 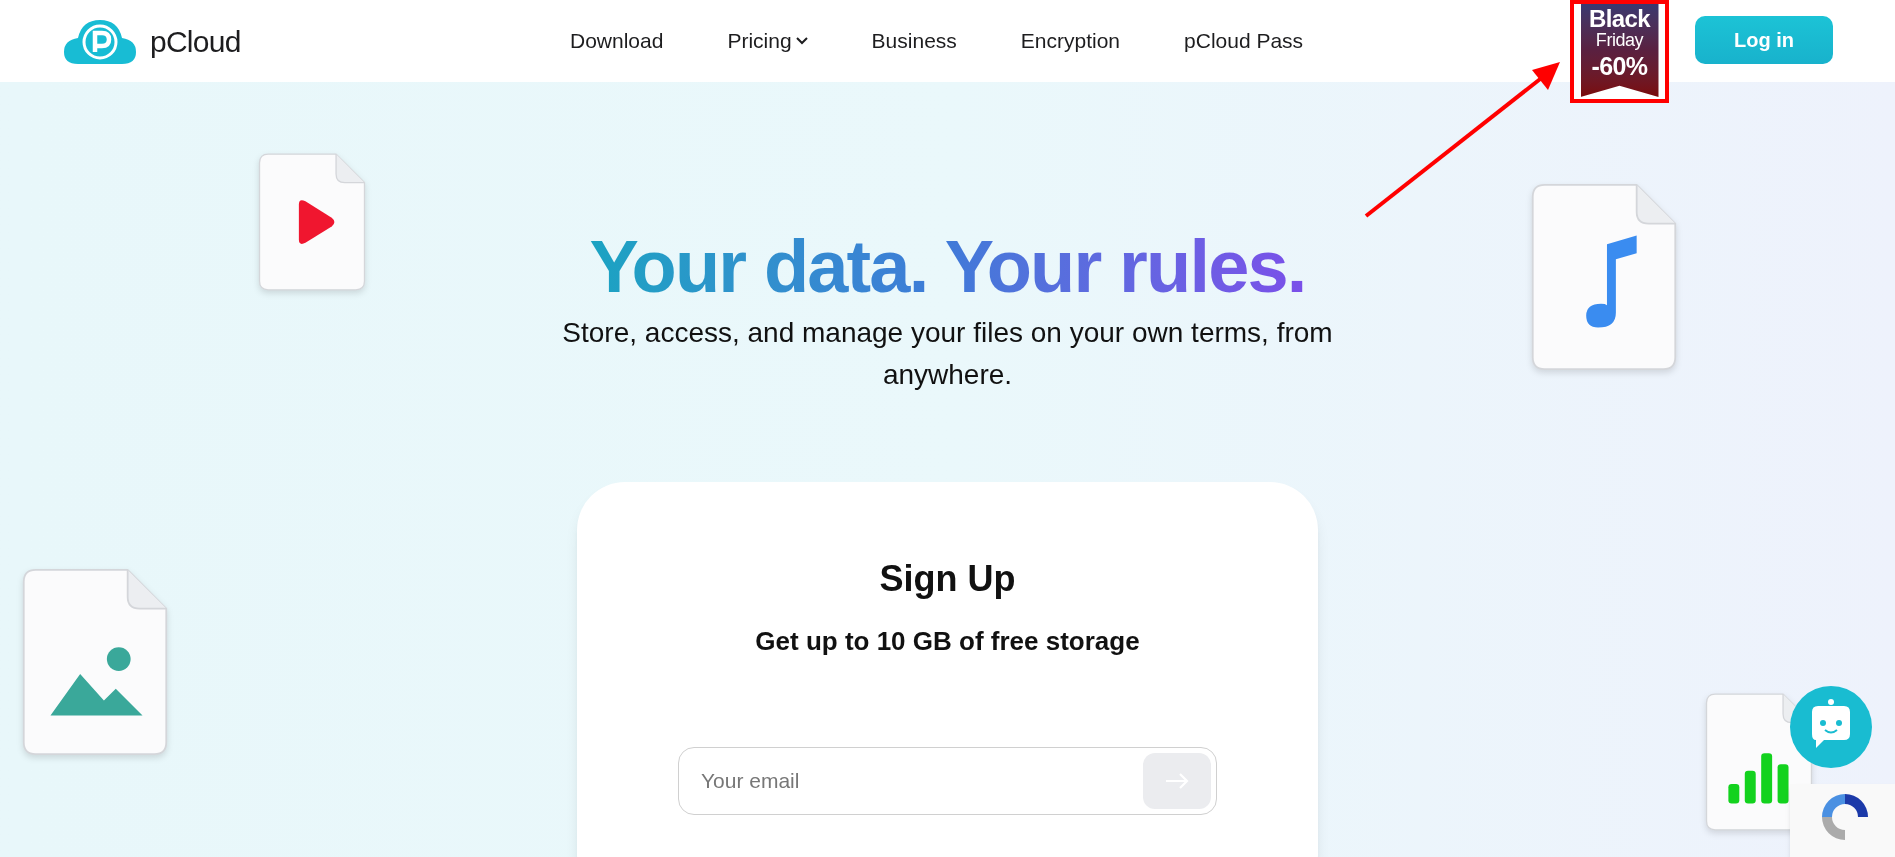 What do you see at coordinates (1177, 781) in the screenshot?
I see `submit-button` at bounding box center [1177, 781].